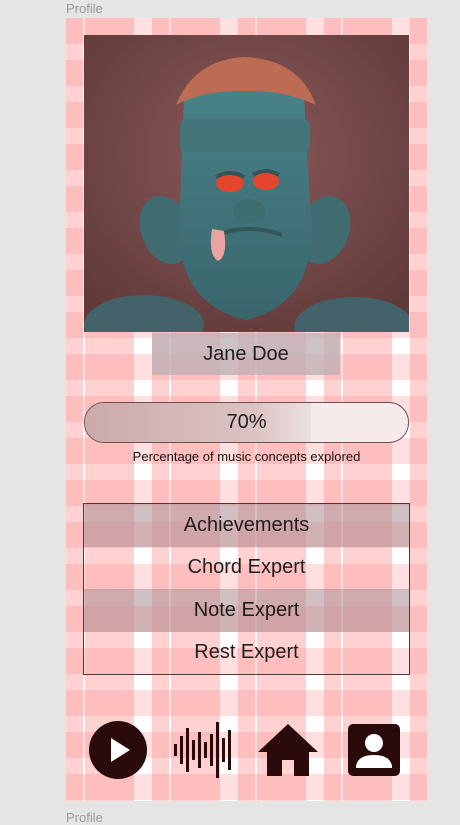 The width and height of the screenshot is (460, 825). Describe the element at coordinates (246, 568) in the screenshot. I see `achievement-item: Chord Expert` at that location.